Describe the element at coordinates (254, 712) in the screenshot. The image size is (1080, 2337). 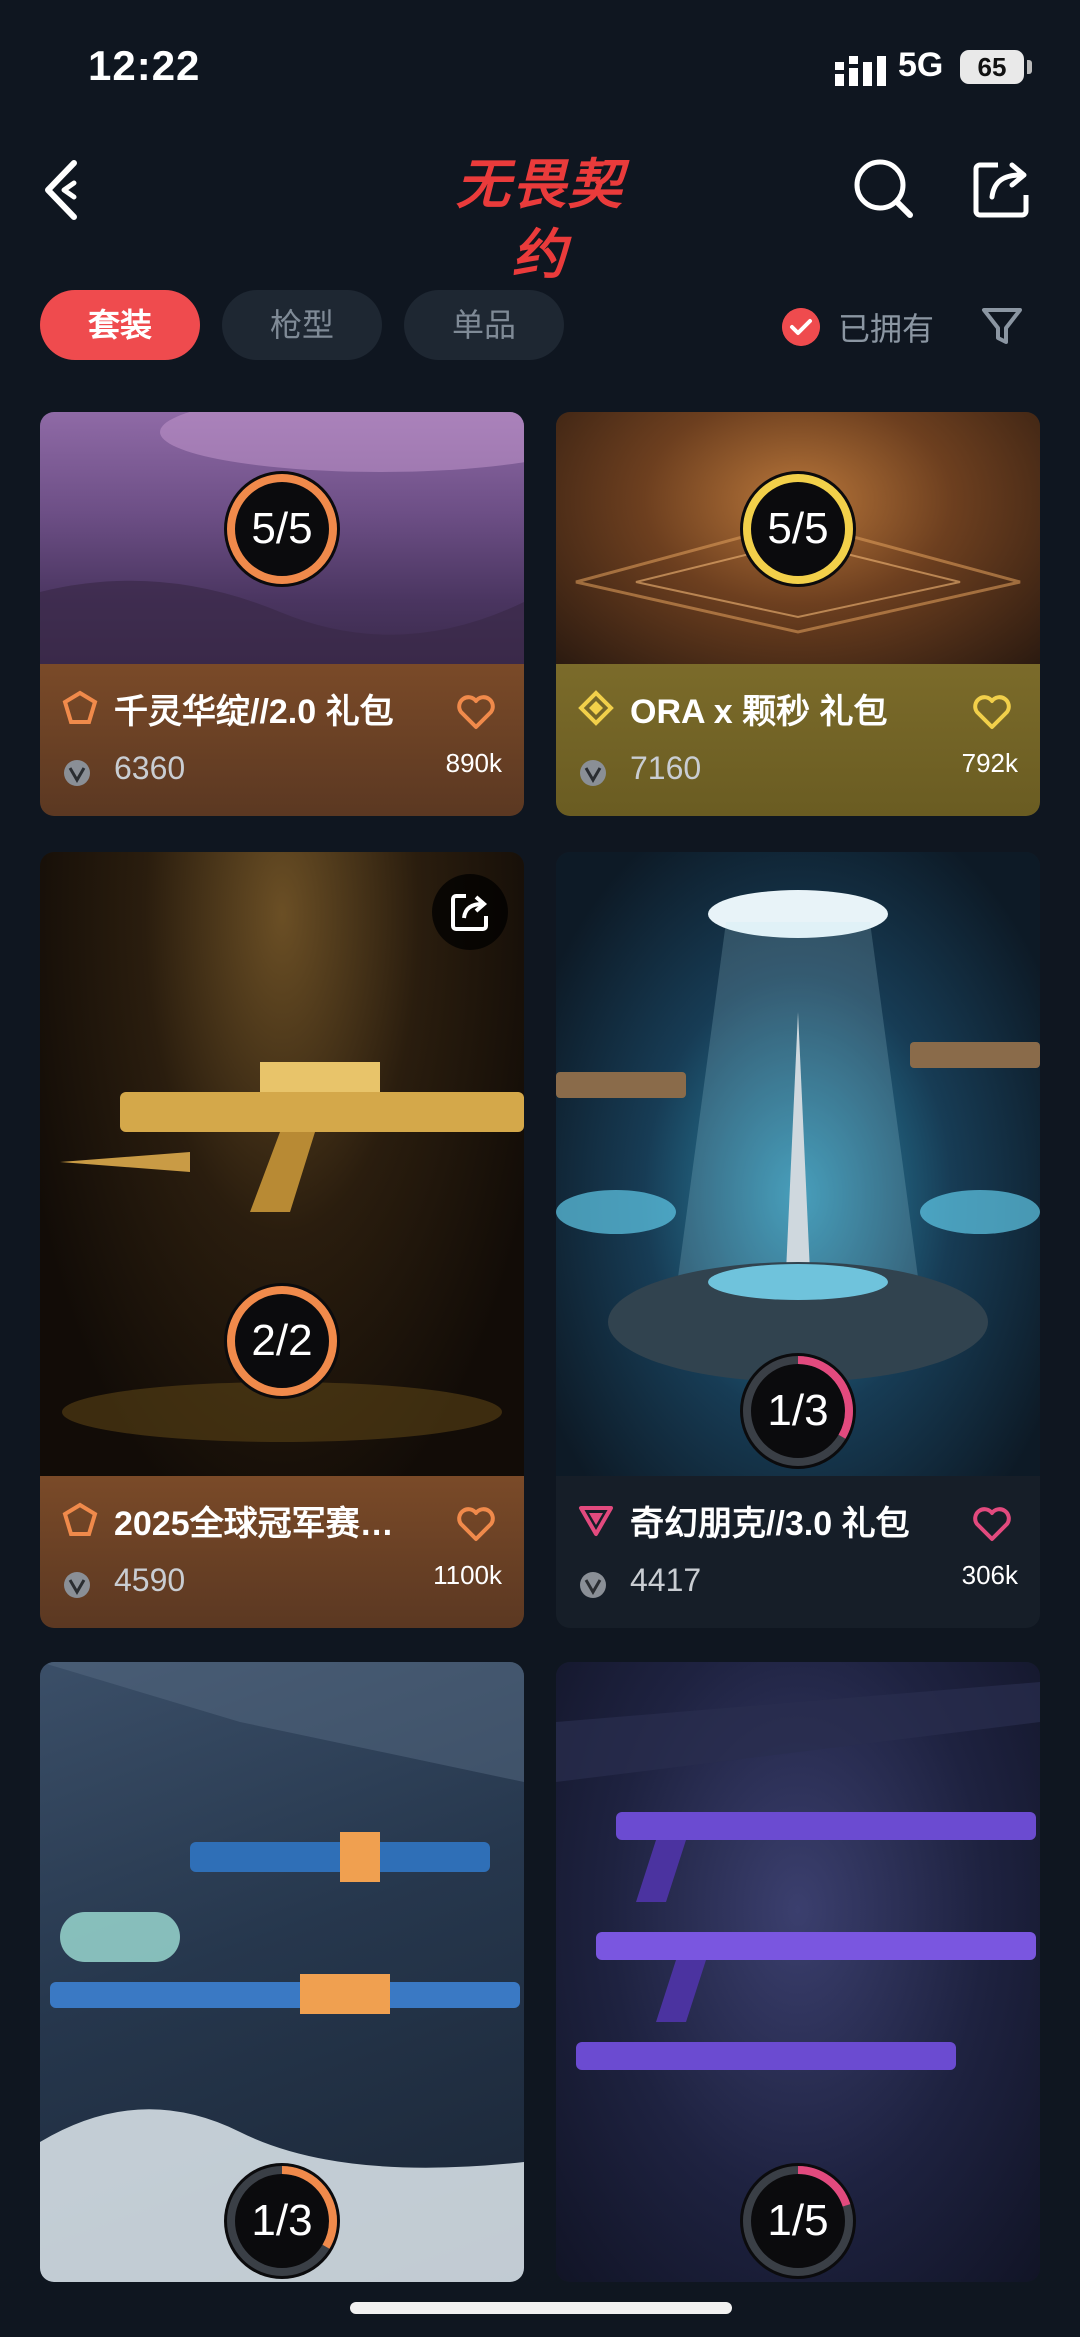
I see `bundle-title: 千灵华绽//2.0 礼包` at that location.